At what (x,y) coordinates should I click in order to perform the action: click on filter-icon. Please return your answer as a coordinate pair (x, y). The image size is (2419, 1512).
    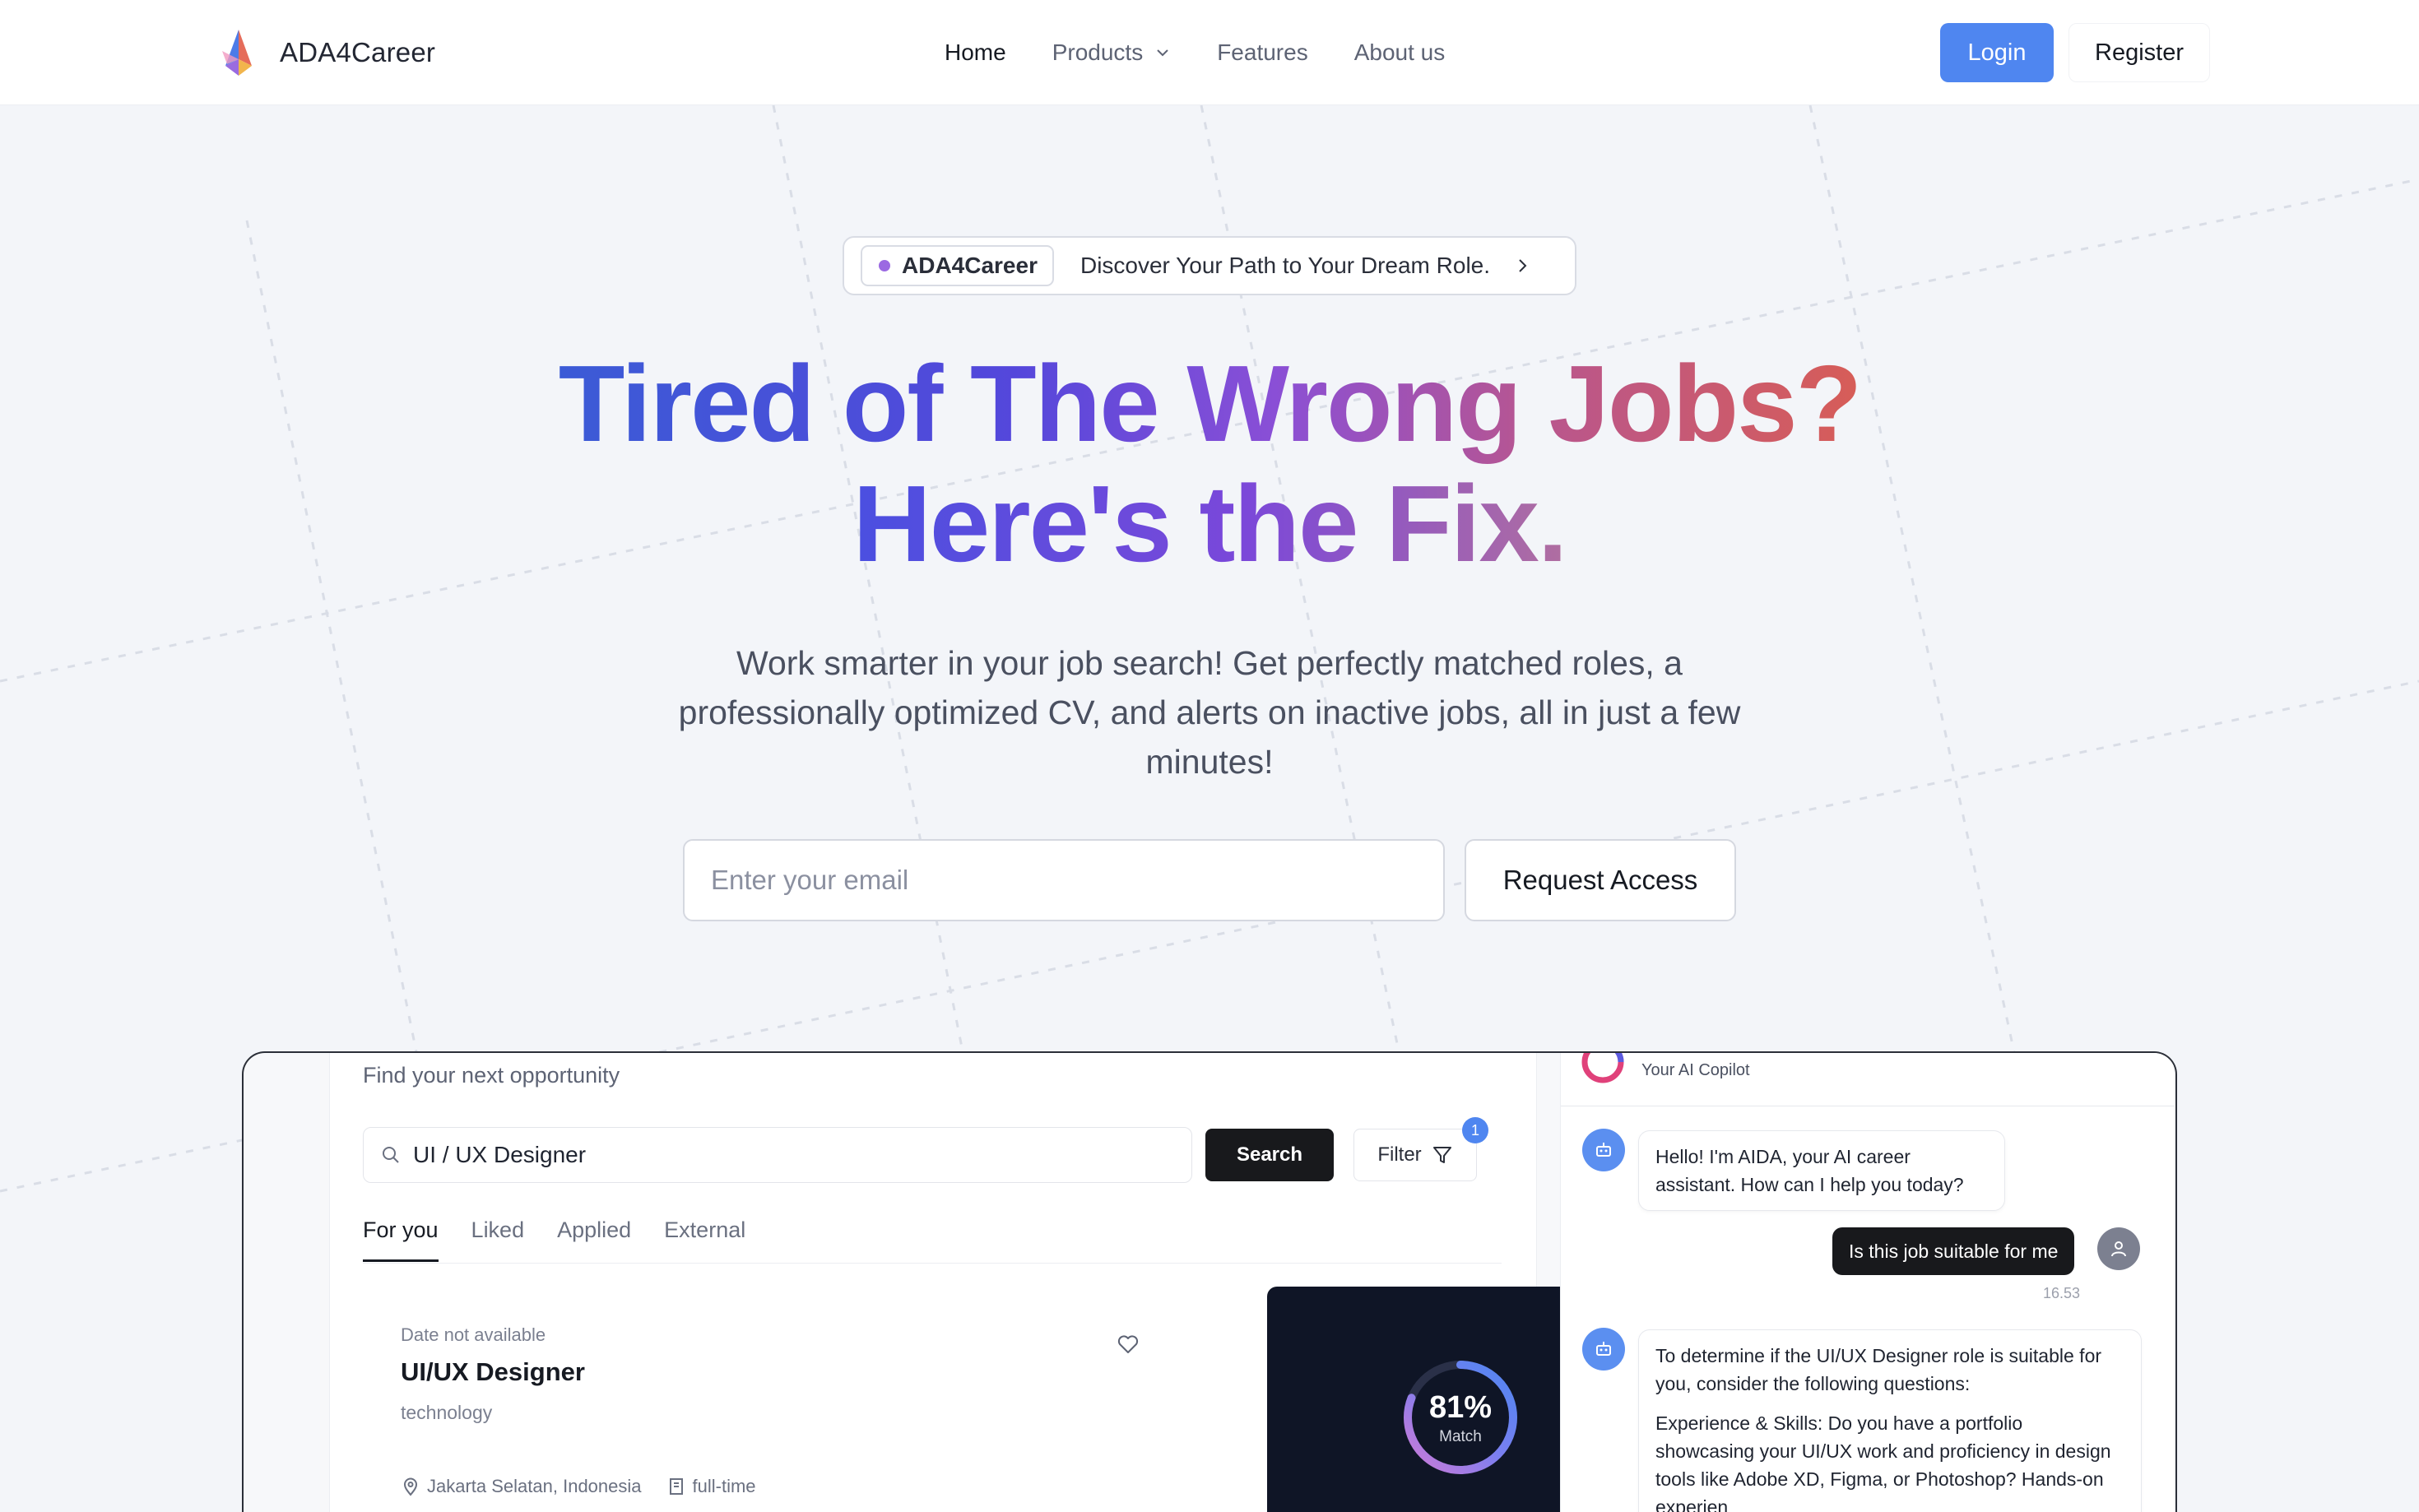
    Looking at the image, I should click on (1441, 1155).